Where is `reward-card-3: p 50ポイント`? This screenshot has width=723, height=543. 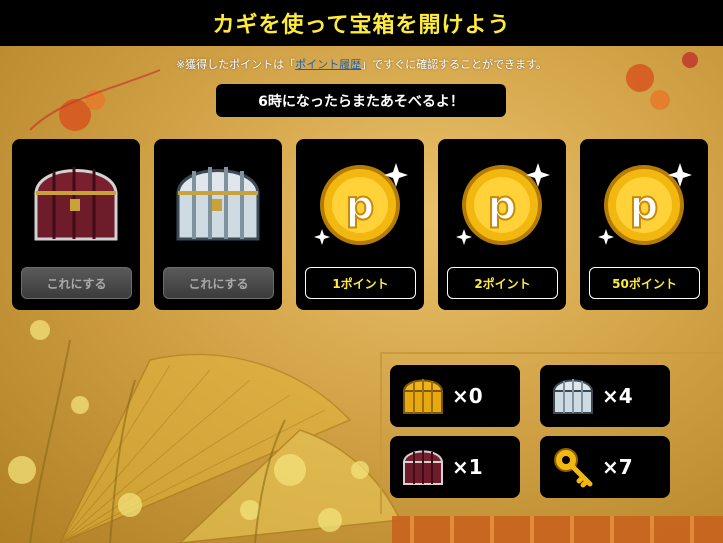
reward-card-3: p 50ポイント is located at coordinates (644, 224).